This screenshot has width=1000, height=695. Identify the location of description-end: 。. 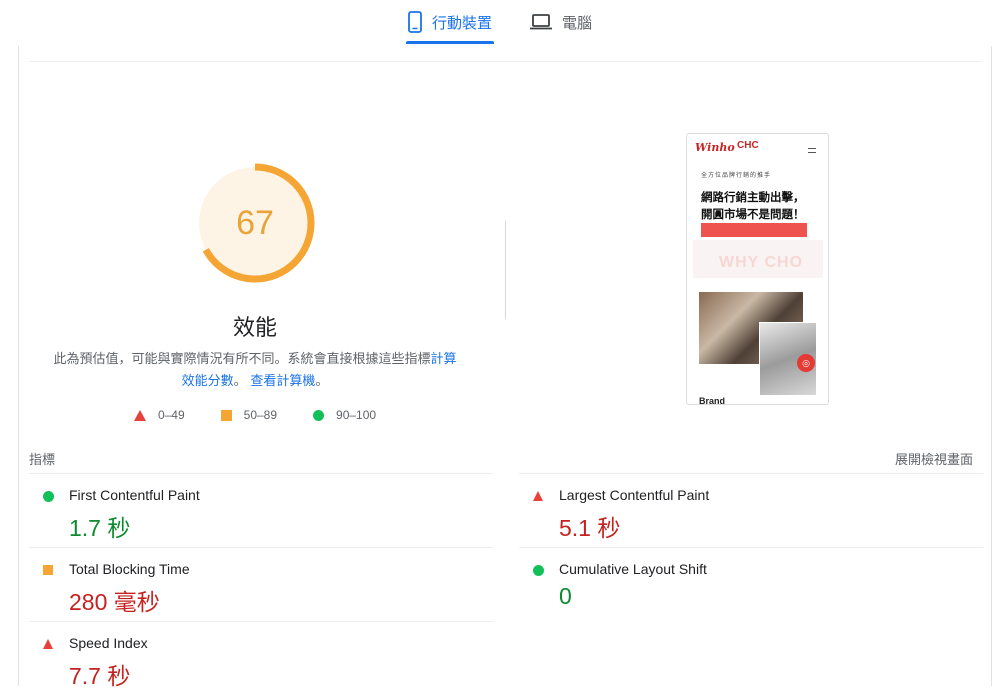
(322, 380).